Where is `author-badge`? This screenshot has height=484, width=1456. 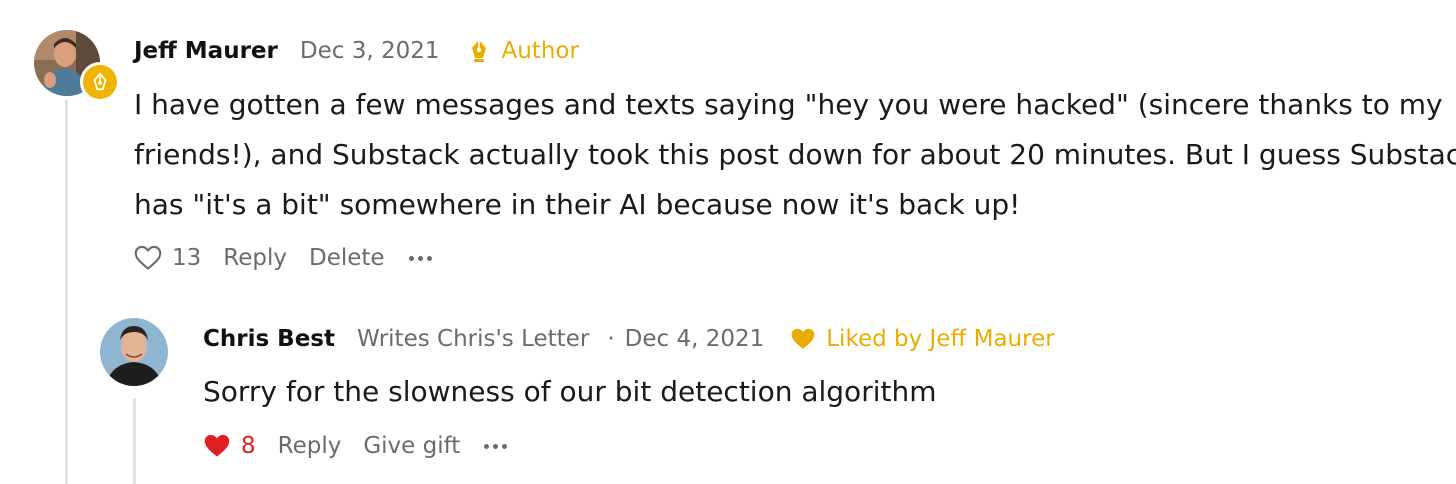
author-badge is located at coordinates (100, 82).